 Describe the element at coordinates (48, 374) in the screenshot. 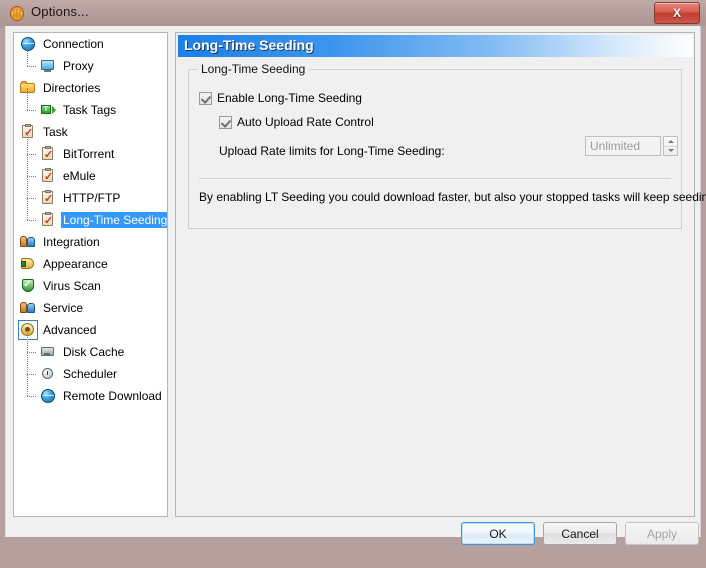

I see `clock-icon` at that location.